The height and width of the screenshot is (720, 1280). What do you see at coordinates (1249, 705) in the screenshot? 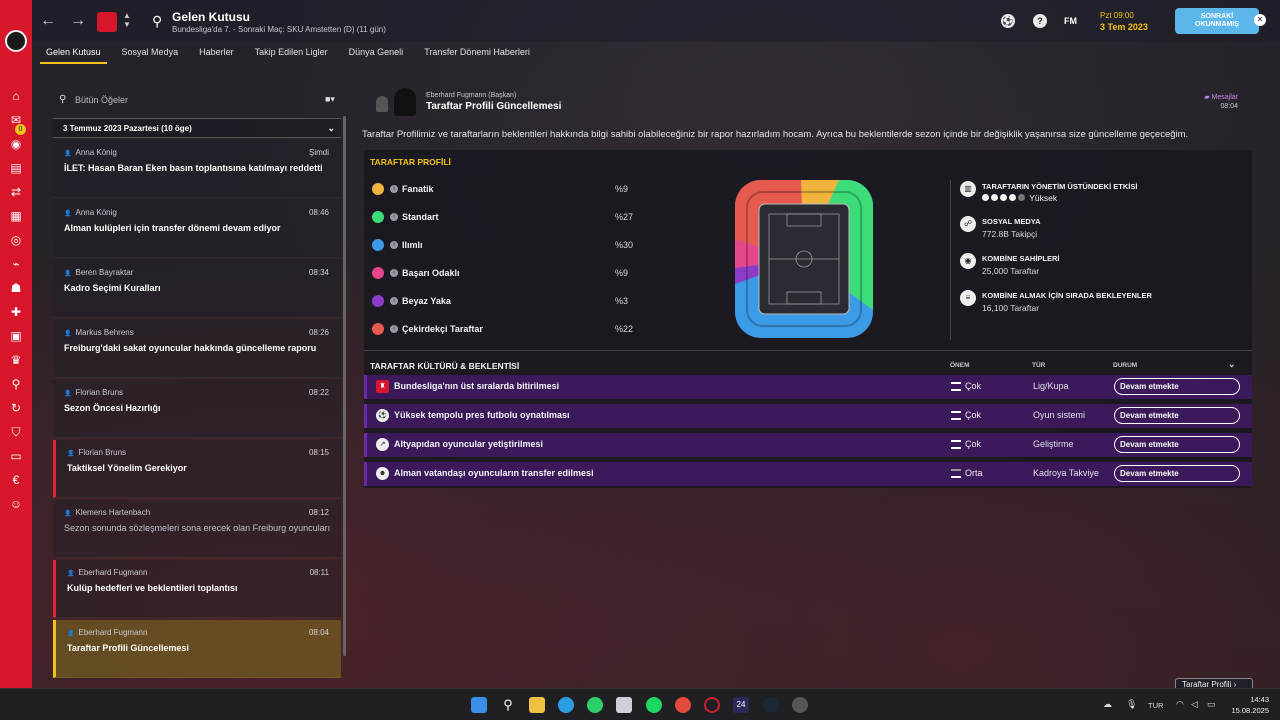
I see `system-clock: 14:43 15.08.2025` at bounding box center [1249, 705].